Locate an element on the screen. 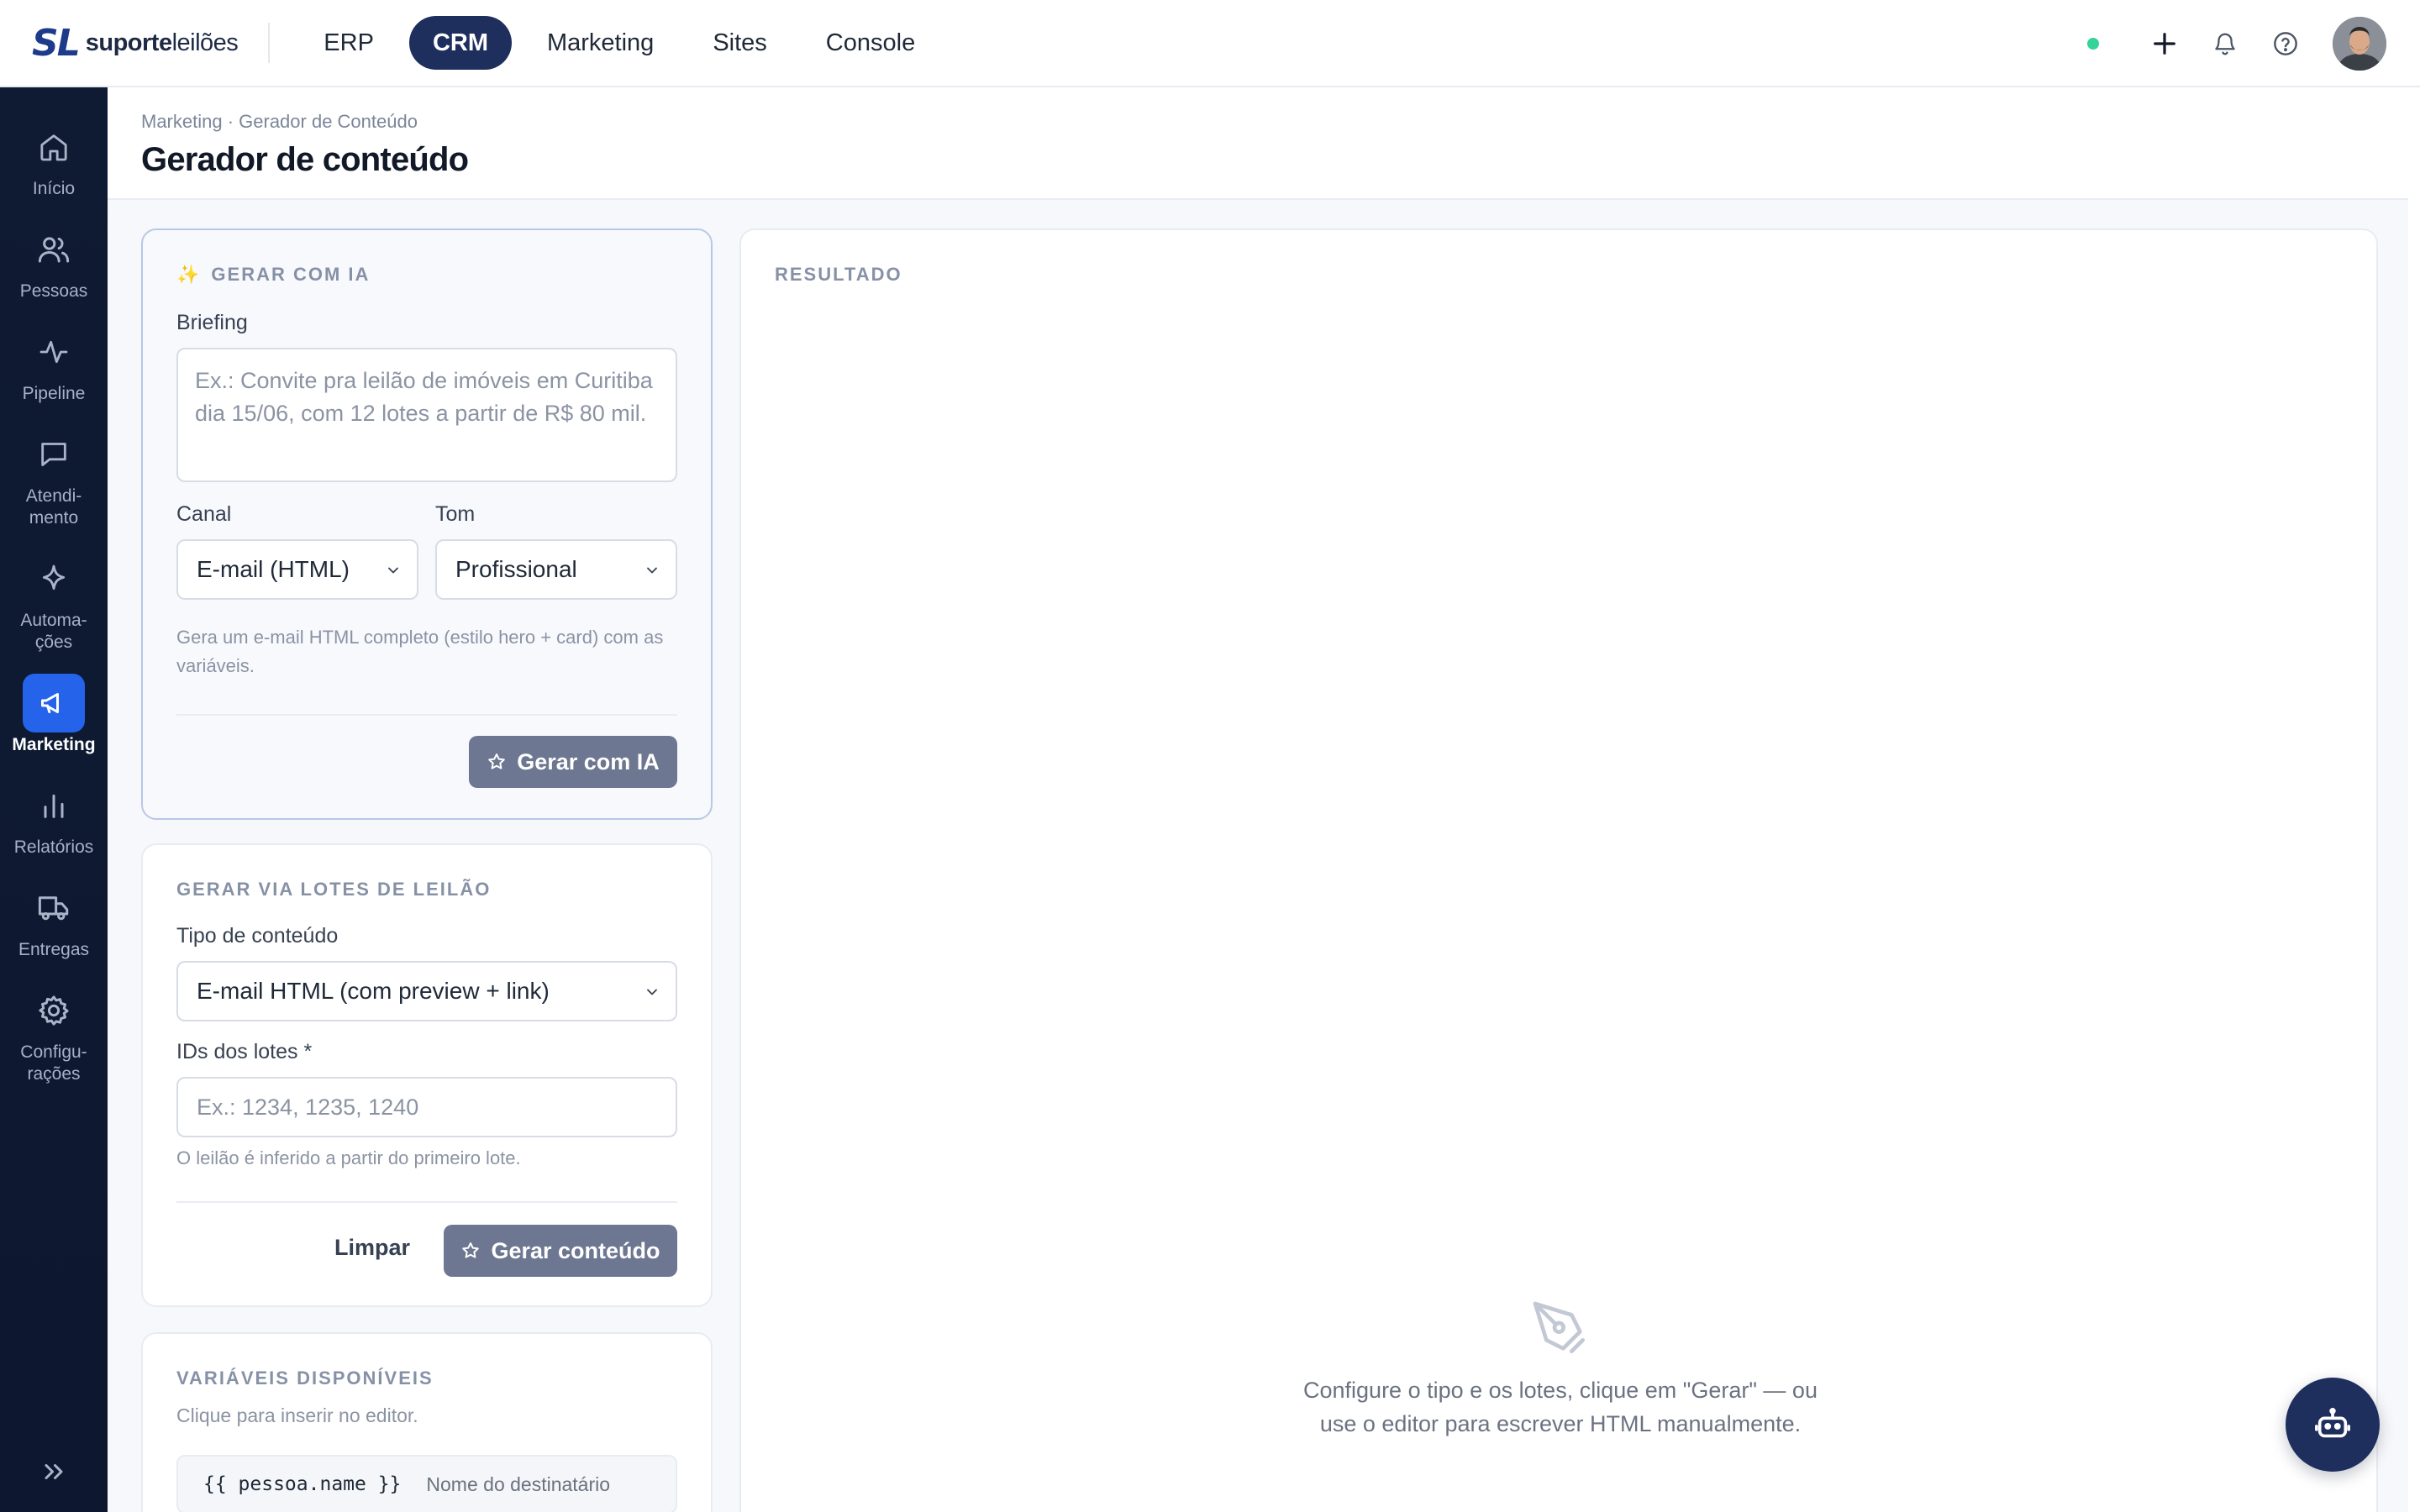  help-icon is located at coordinates (2285, 44).